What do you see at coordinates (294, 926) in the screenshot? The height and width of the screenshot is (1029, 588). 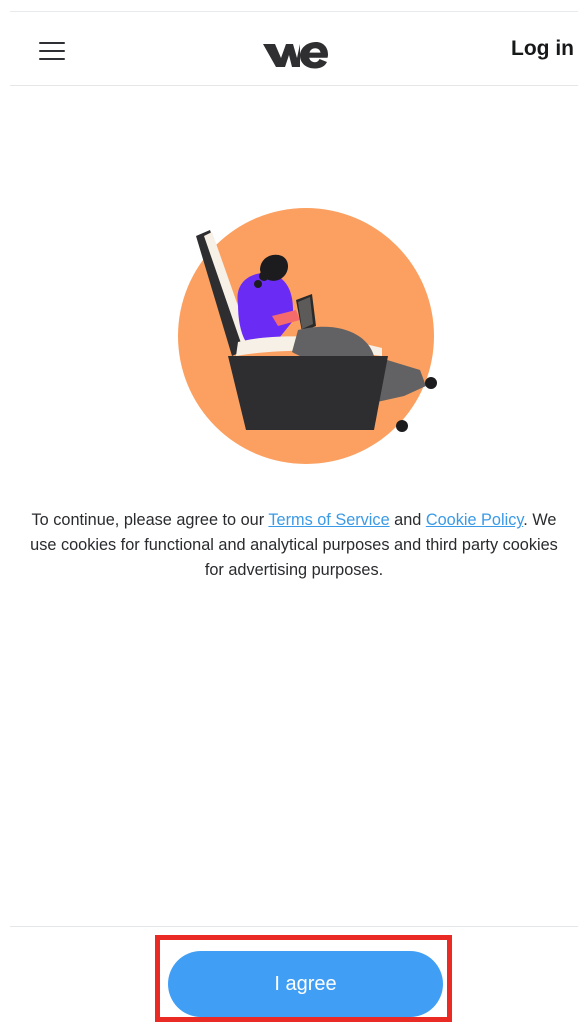 I see `footer-divider` at bounding box center [294, 926].